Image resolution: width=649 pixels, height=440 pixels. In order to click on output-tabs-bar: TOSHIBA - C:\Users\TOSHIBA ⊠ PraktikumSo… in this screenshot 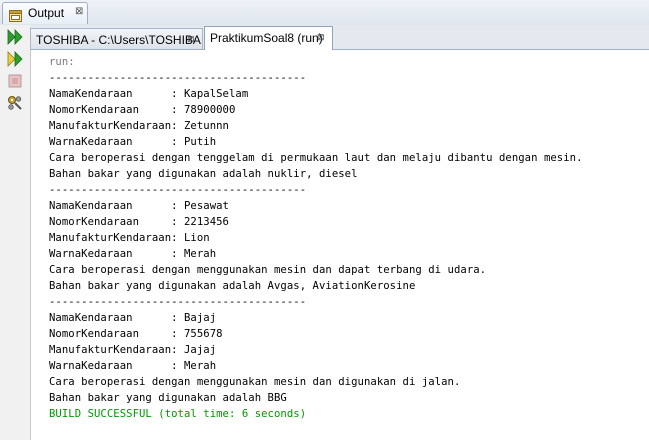, I will do `click(339, 37)`.